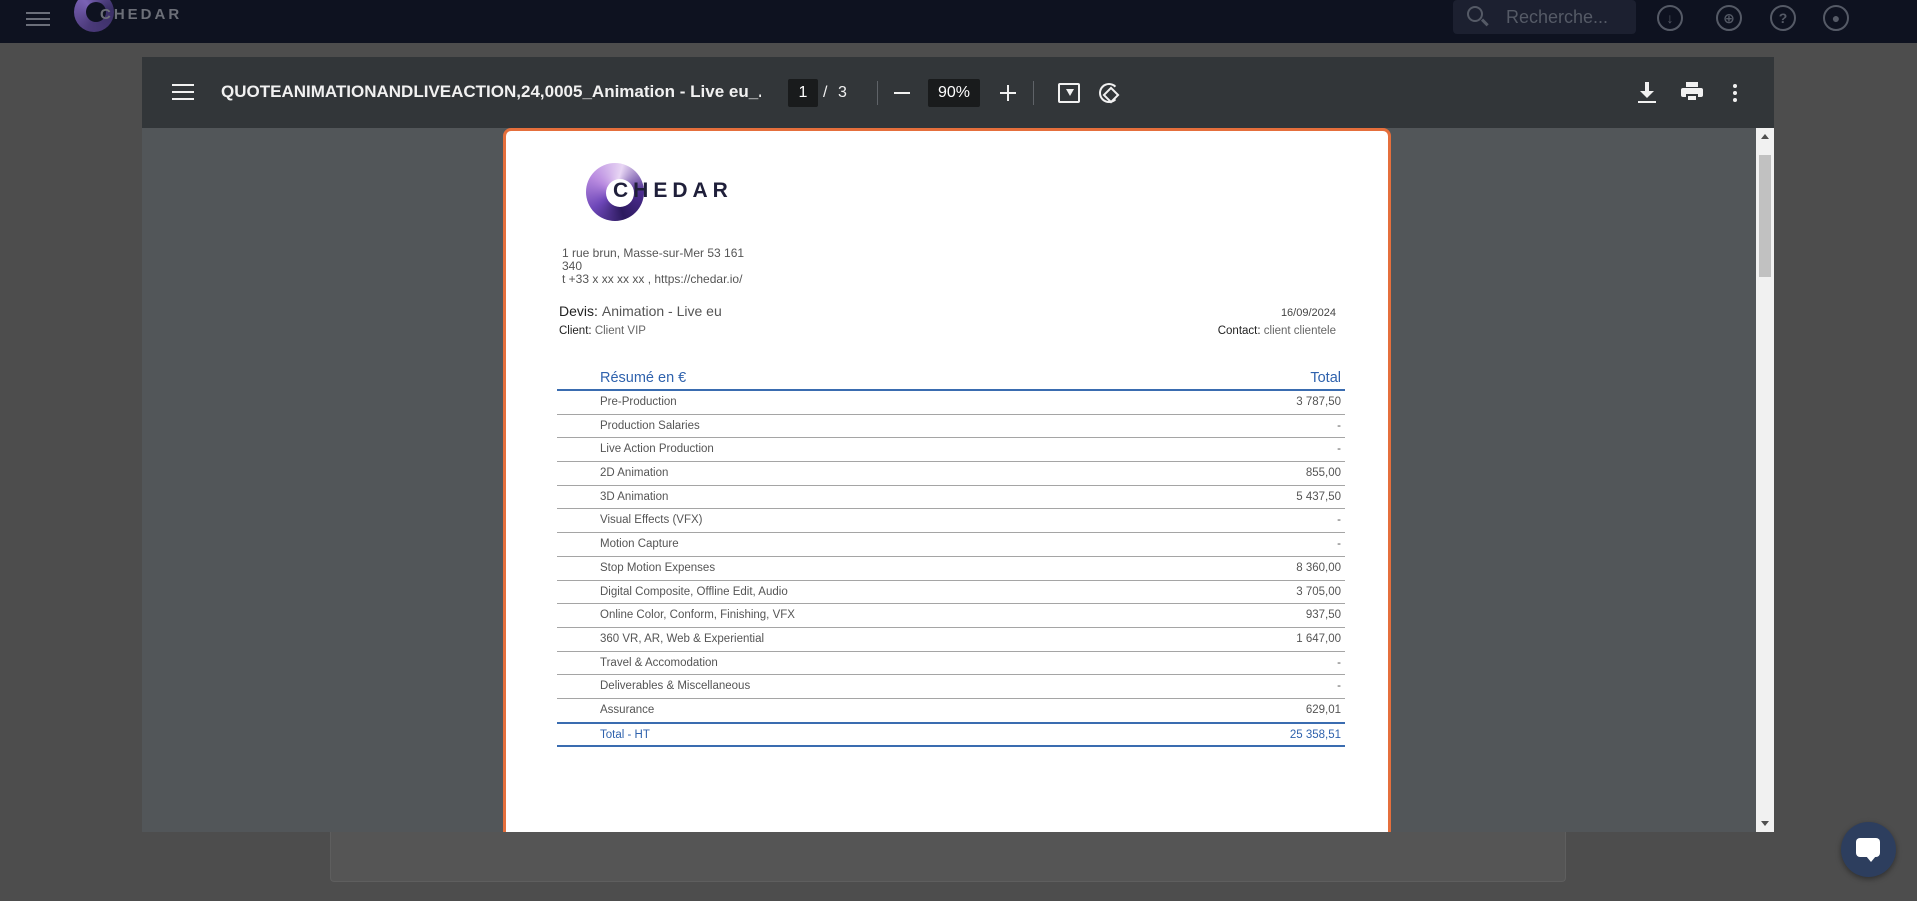 The width and height of the screenshot is (1917, 901). What do you see at coordinates (1315, 734) in the screenshot?
I see `total-value: 25 358,51` at bounding box center [1315, 734].